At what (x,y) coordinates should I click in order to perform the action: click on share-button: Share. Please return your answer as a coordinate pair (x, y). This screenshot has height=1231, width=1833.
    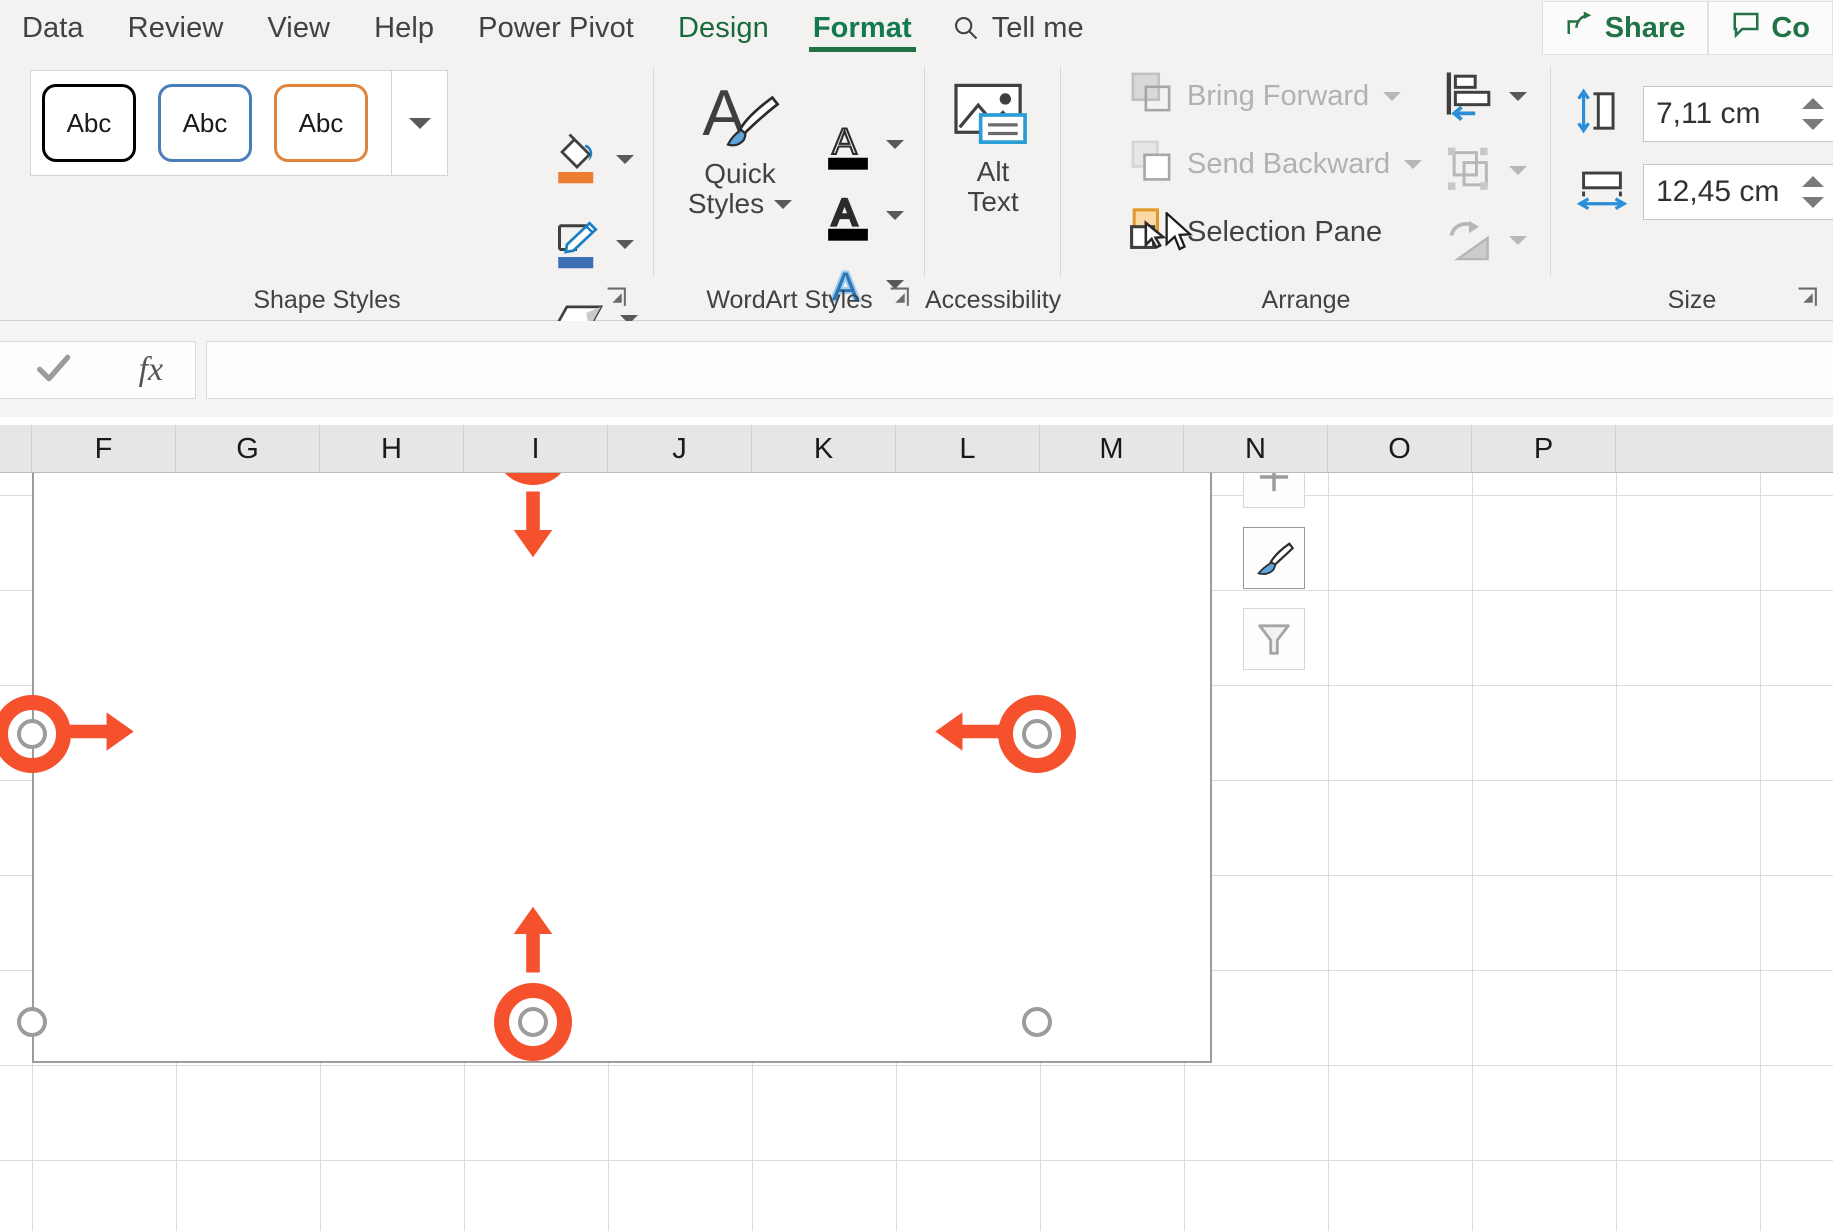
    Looking at the image, I should click on (1625, 28).